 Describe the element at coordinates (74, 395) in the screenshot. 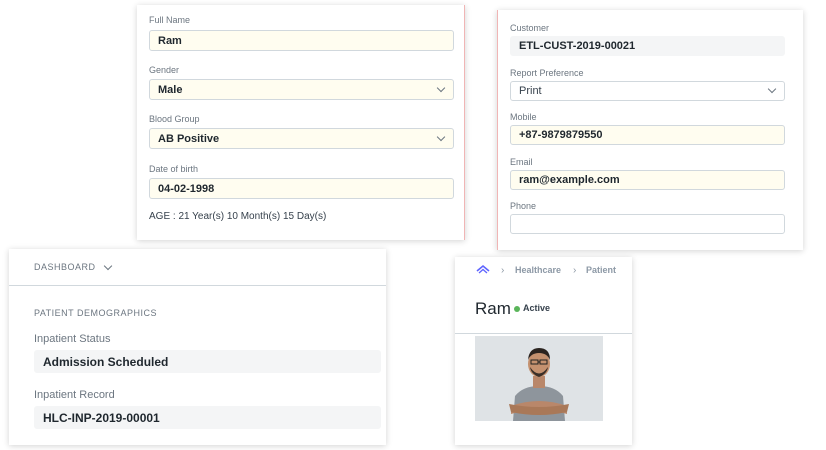

I see `inpatient-record-label: Inpatient Record` at that location.